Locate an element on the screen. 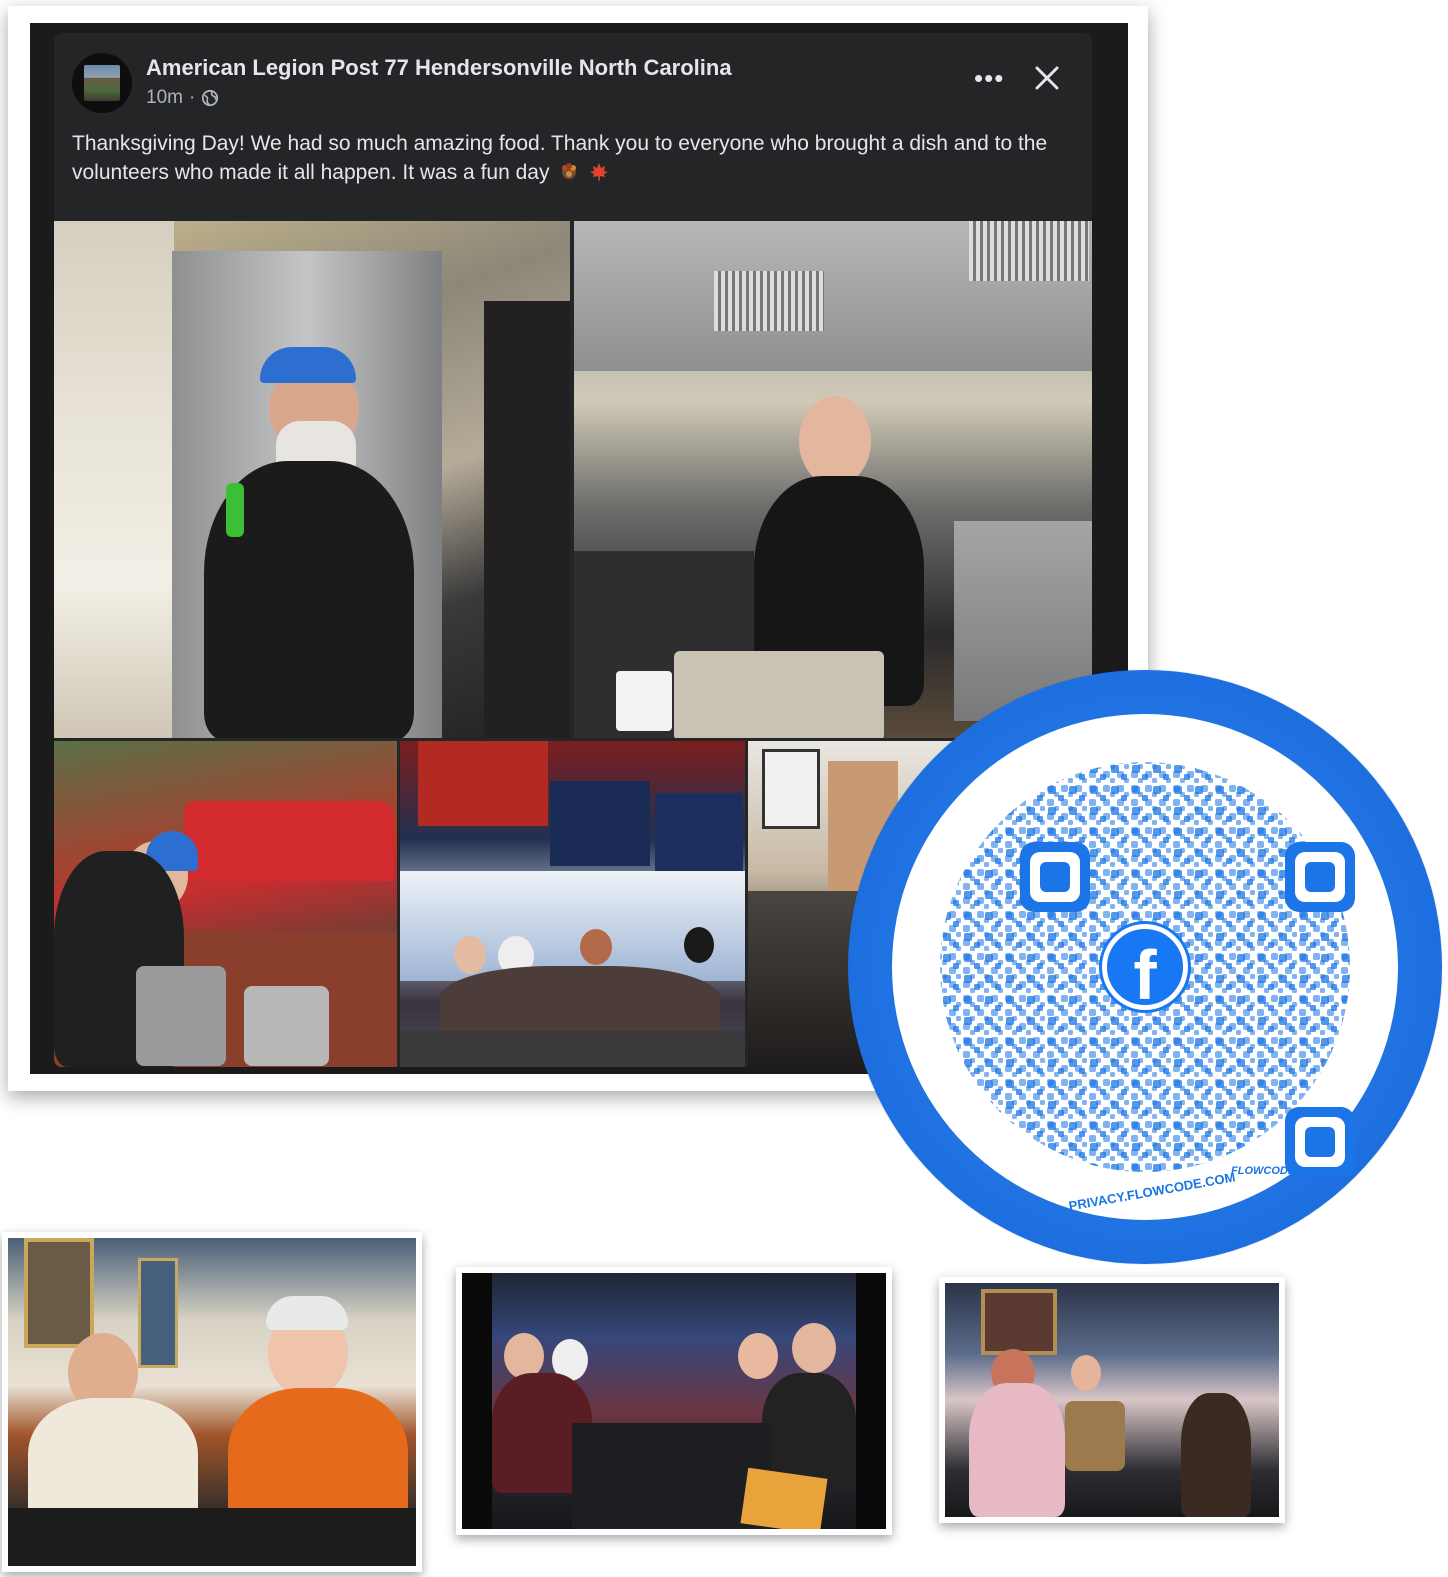 Image resolution: width=1448 pixels, height=1577 pixels. turkey-emoji is located at coordinates (569, 171).